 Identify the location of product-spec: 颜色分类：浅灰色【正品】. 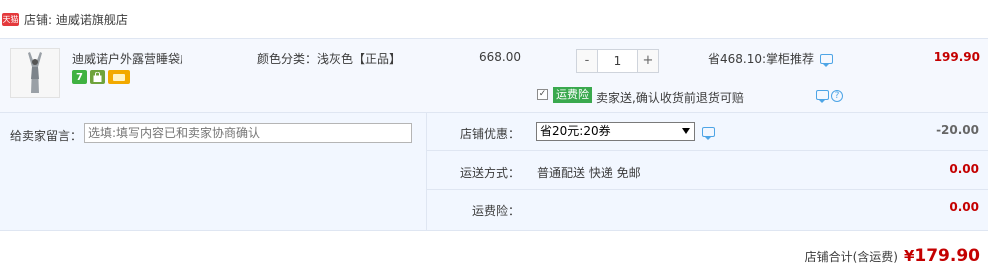
(329, 59).